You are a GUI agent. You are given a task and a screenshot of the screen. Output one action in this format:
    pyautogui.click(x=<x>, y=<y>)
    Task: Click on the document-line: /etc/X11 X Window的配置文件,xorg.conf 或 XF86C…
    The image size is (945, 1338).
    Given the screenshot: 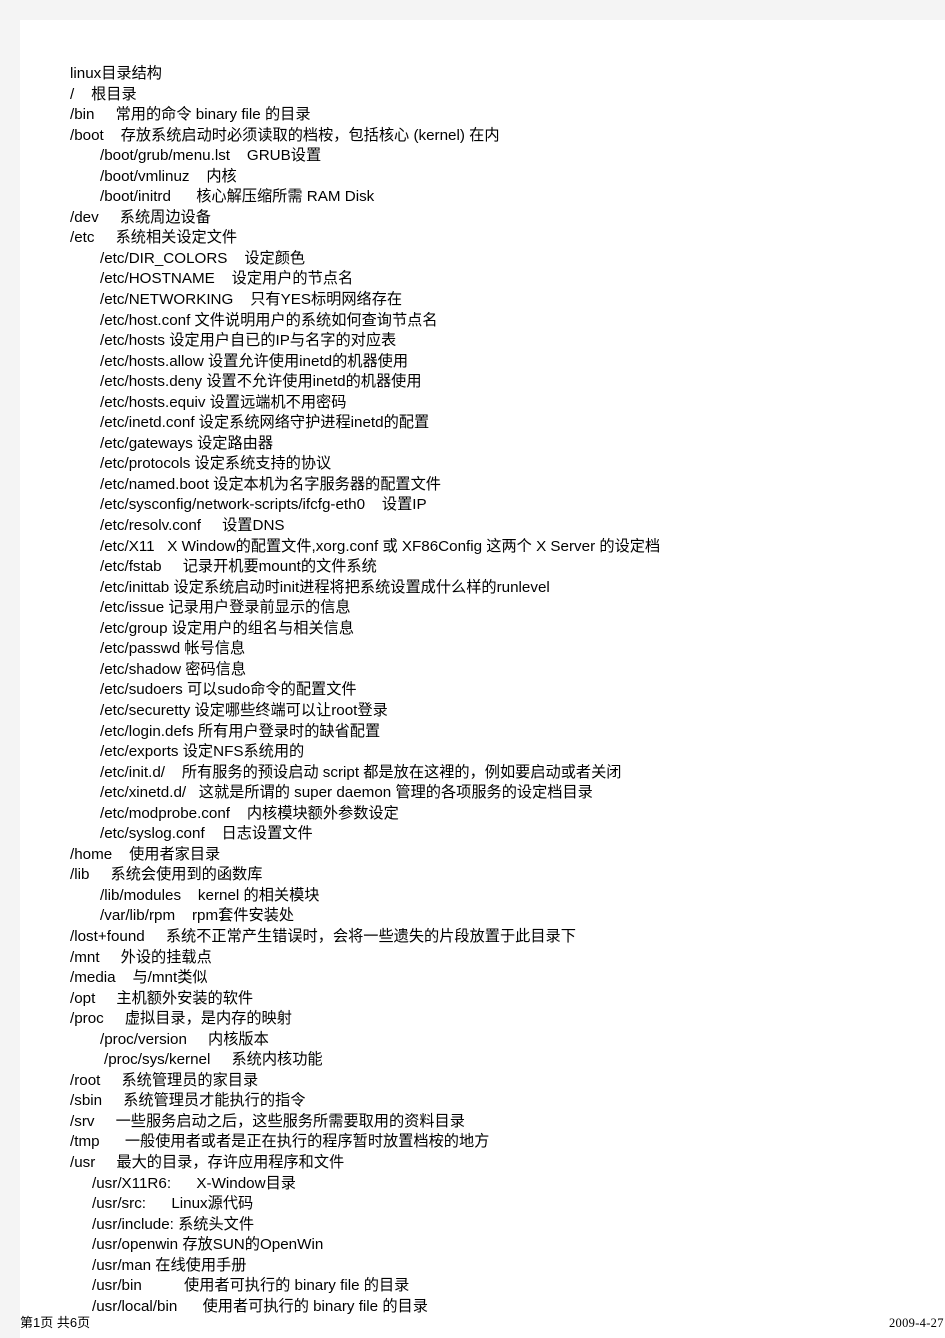 What is the action you would take?
    pyautogui.click(x=380, y=546)
    